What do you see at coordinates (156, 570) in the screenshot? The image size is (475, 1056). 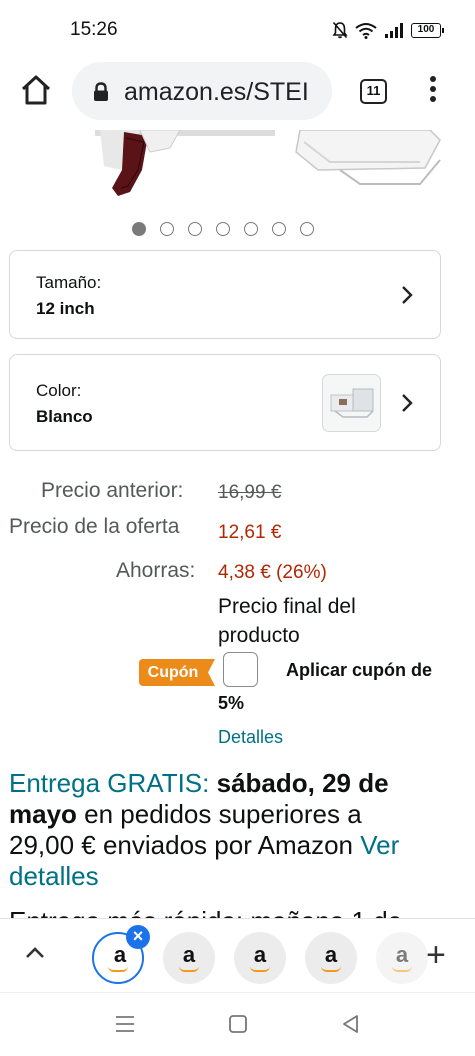 I see `savings-label: Ahorras:` at bounding box center [156, 570].